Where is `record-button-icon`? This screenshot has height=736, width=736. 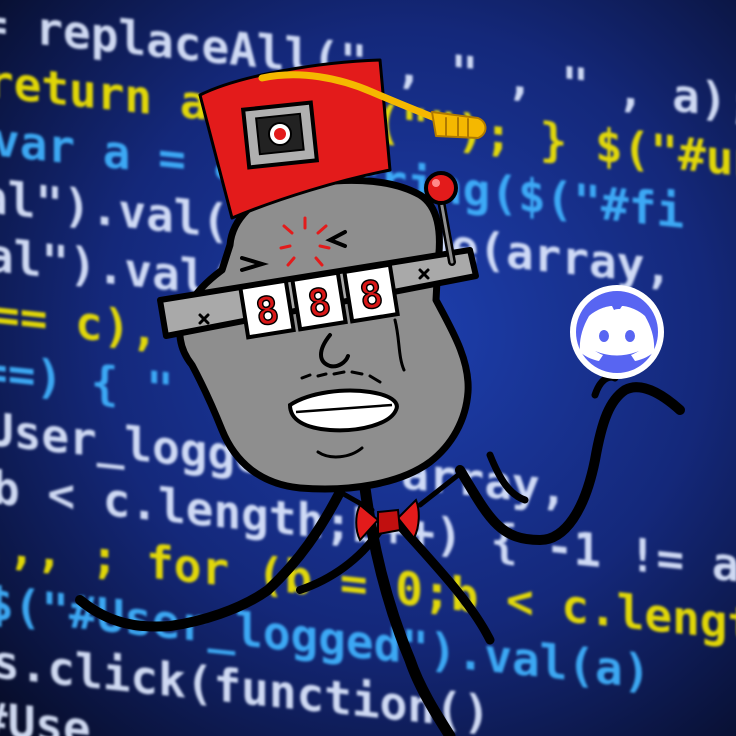 record-button-icon is located at coordinates (280, 135).